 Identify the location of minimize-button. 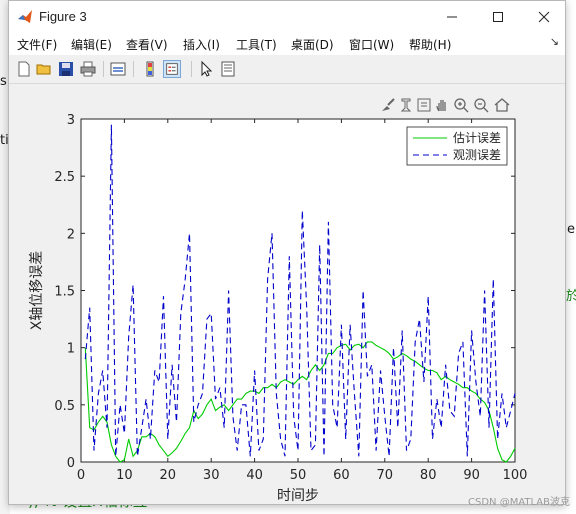
(452, 17).